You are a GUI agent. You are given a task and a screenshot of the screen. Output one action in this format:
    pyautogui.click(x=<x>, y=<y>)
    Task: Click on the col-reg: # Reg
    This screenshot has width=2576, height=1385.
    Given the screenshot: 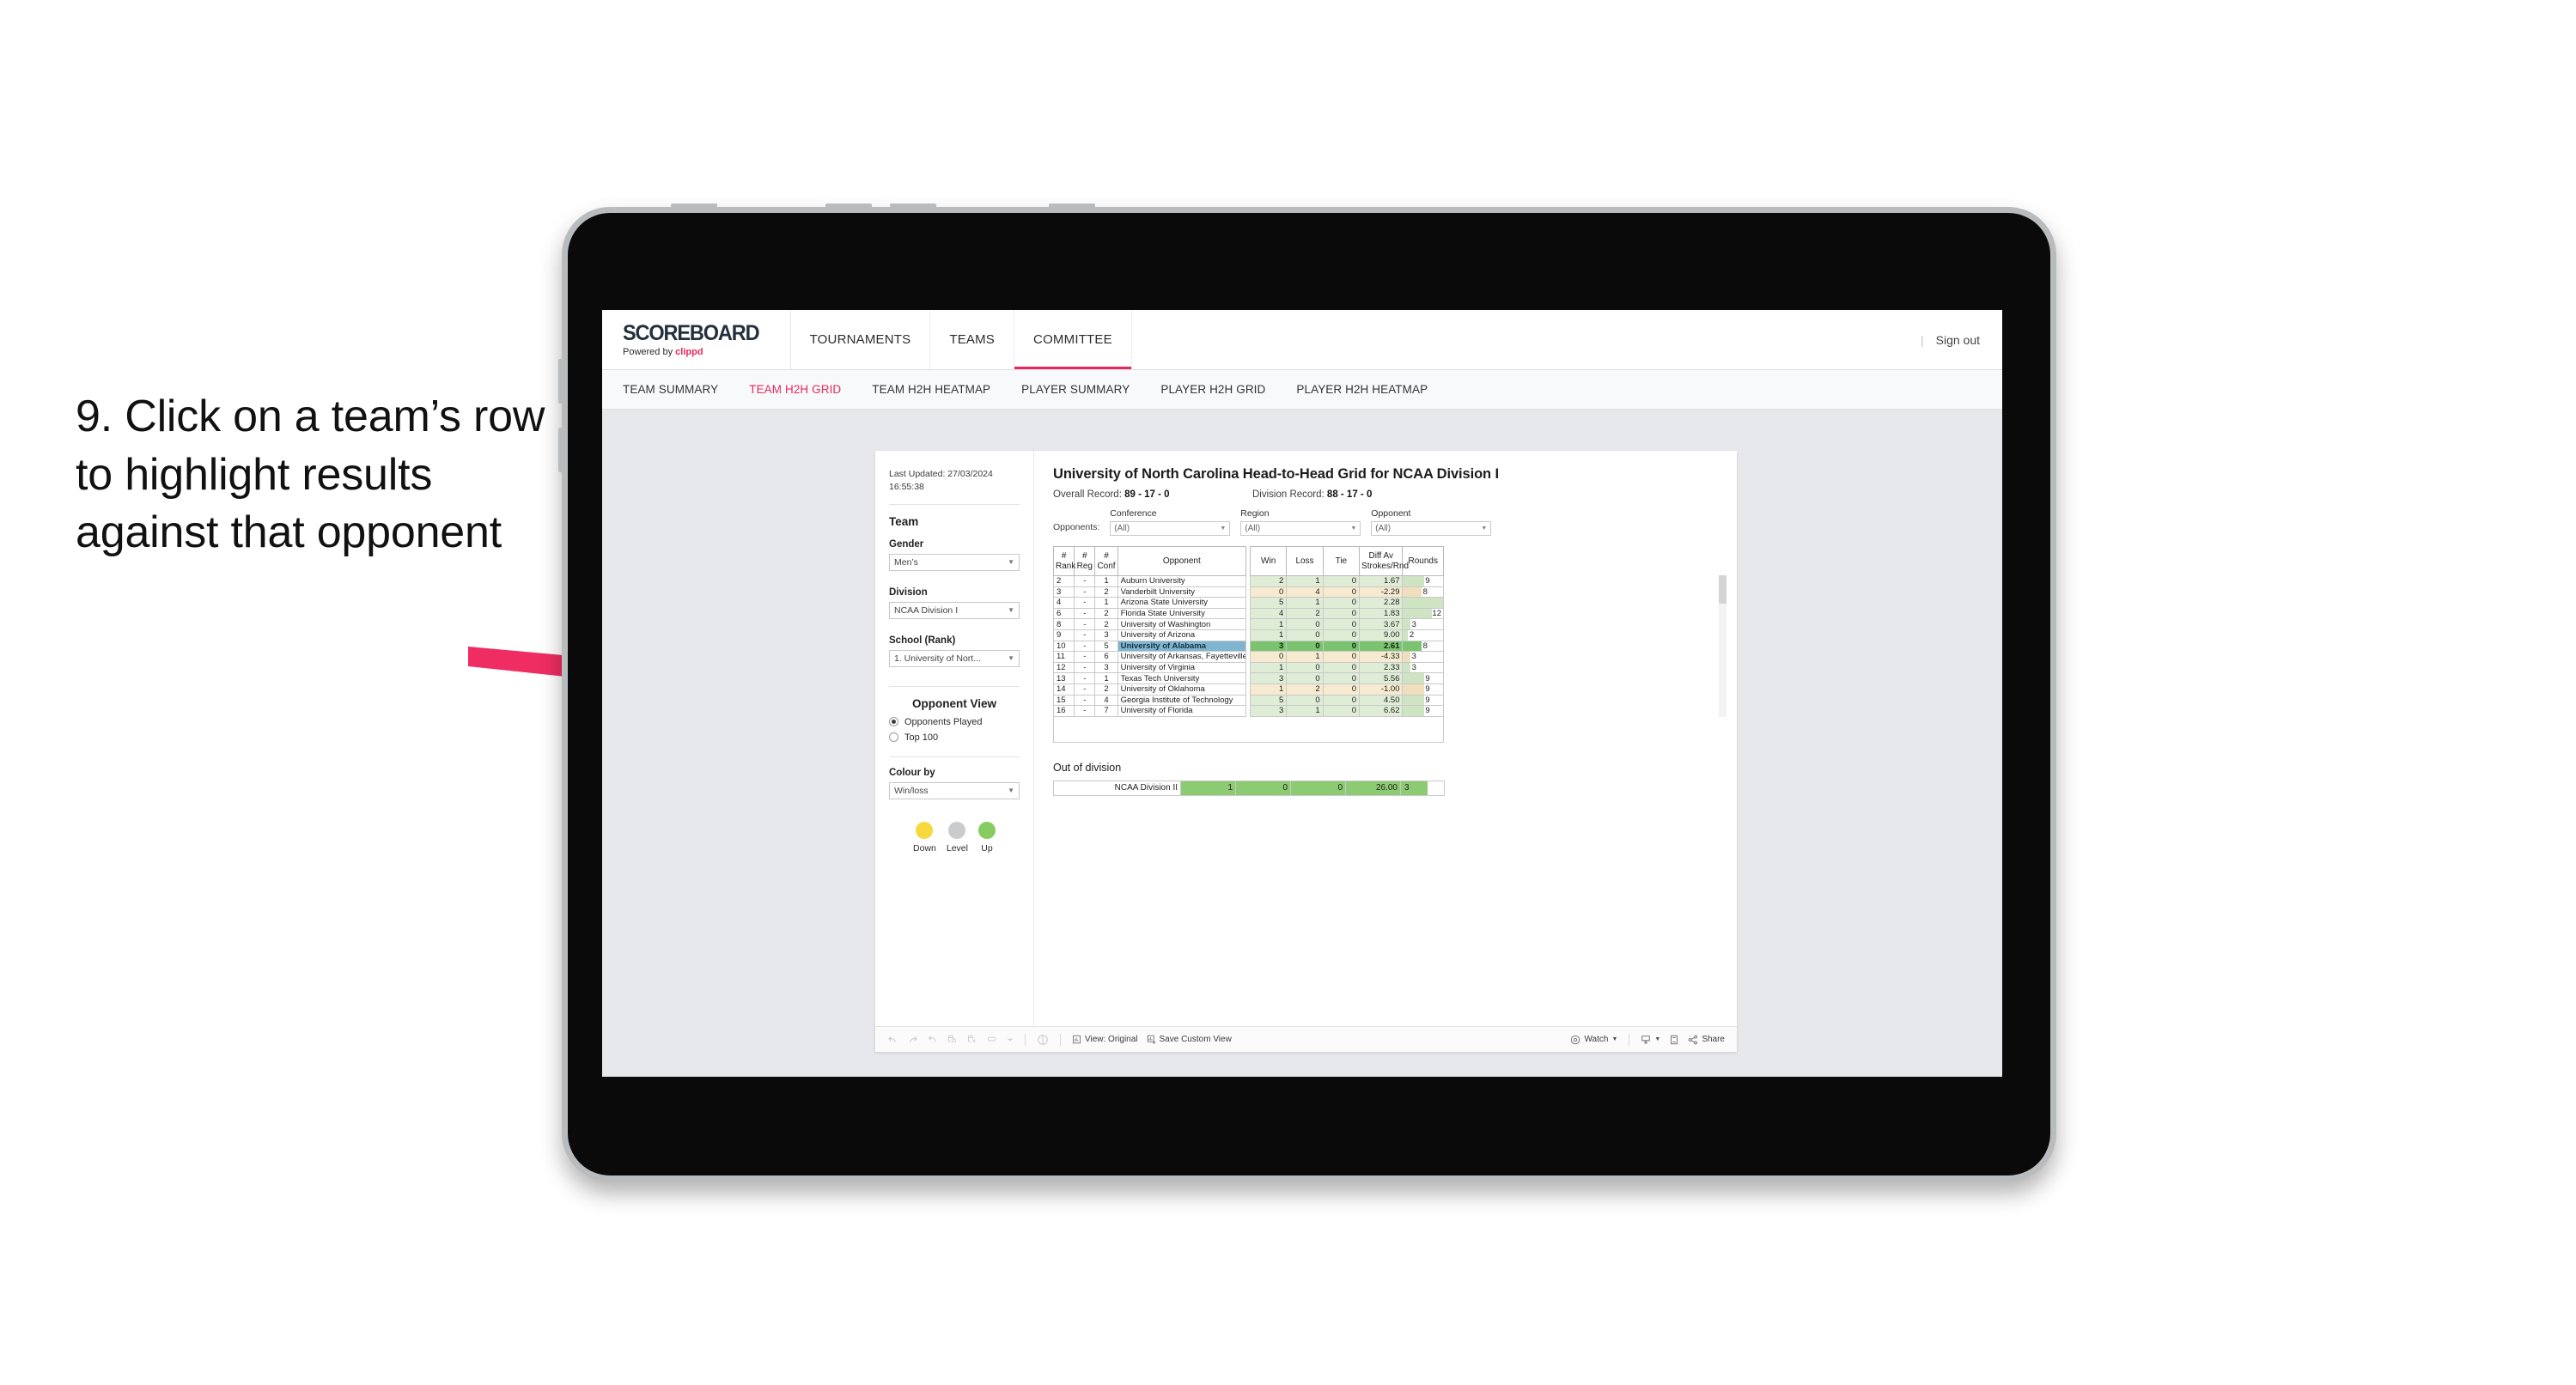 What is the action you would take?
    pyautogui.click(x=1085, y=561)
    